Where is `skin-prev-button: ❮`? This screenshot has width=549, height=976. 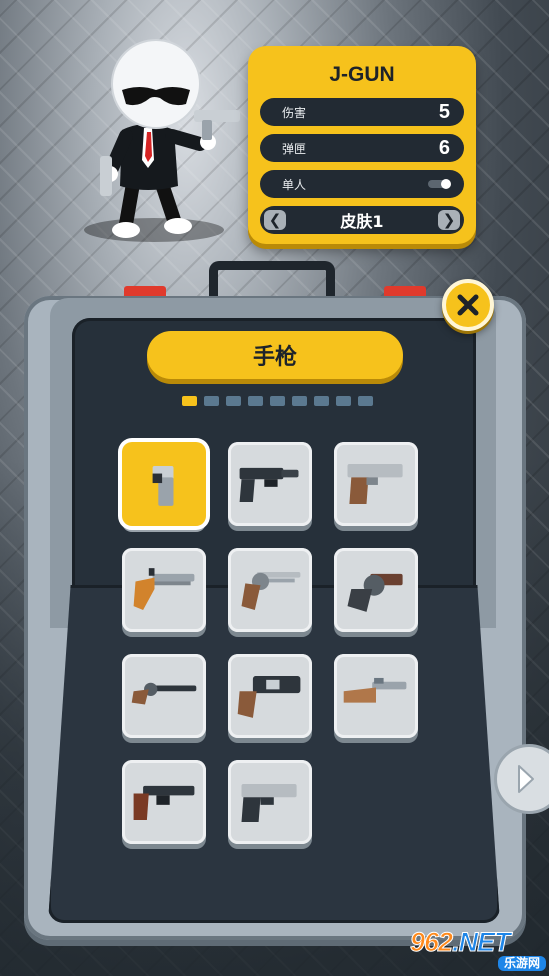 skin-prev-button: ❮ is located at coordinates (275, 220).